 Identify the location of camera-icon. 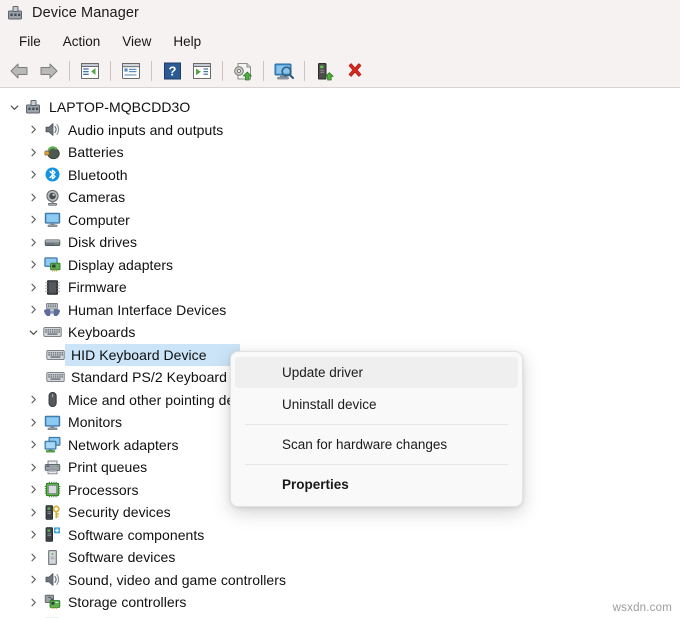
(52, 197).